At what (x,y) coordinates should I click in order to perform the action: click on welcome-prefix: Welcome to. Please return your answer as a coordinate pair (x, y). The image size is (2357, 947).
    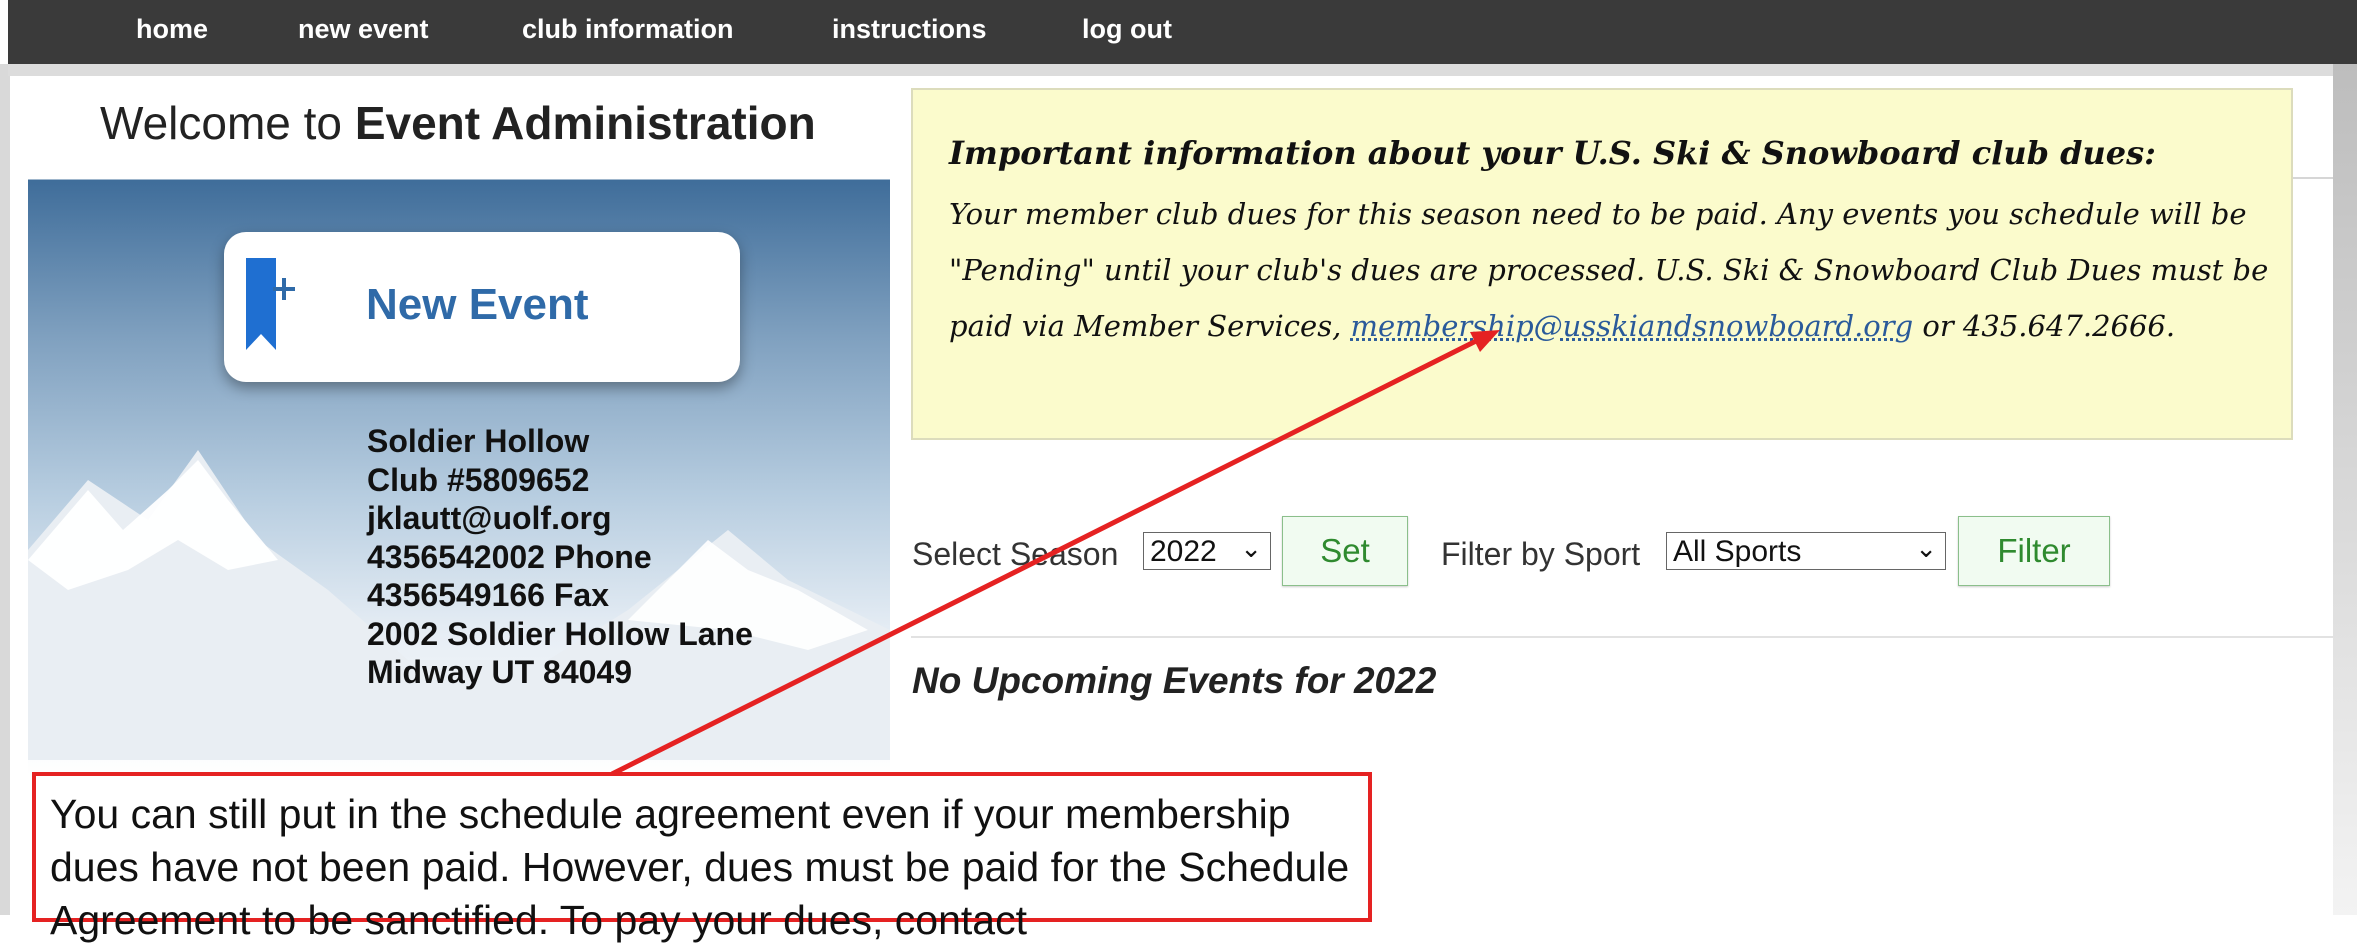
    Looking at the image, I should click on (221, 123).